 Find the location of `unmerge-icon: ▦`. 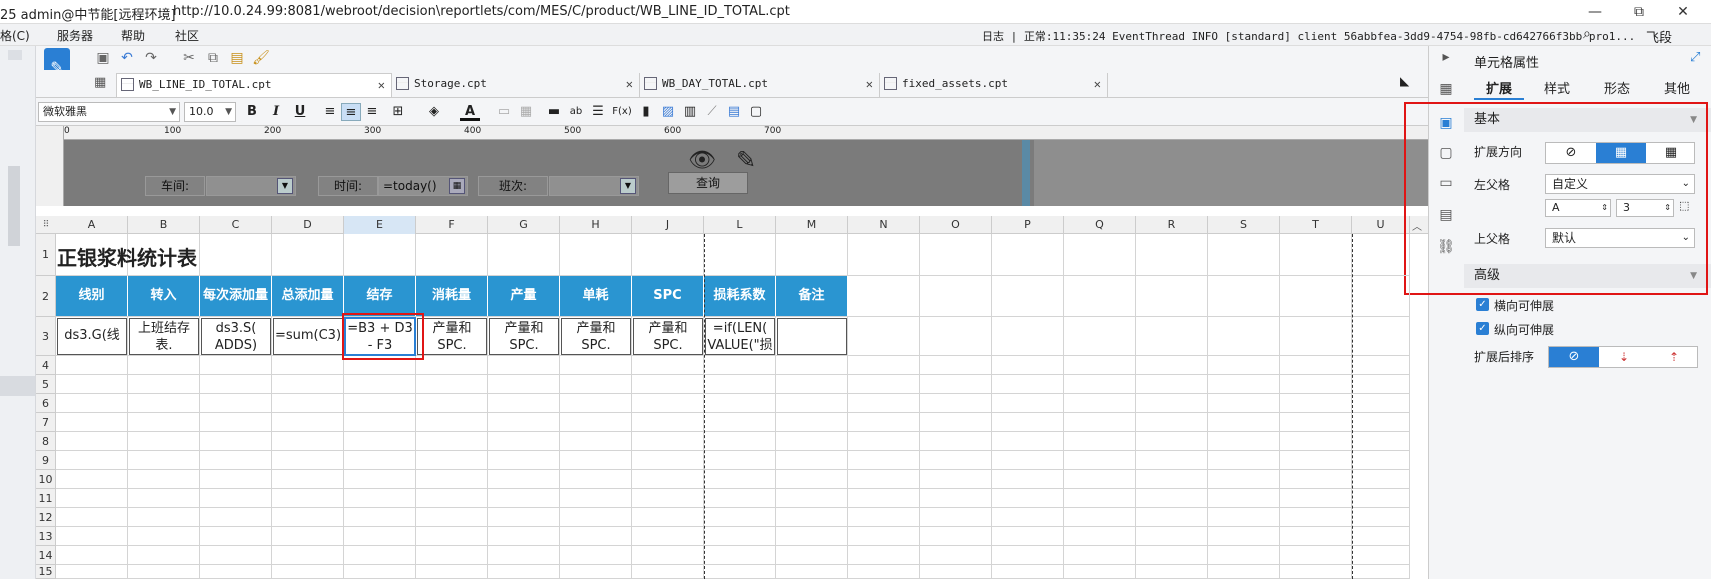

unmerge-icon: ▦ is located at coordinates (526, 112).